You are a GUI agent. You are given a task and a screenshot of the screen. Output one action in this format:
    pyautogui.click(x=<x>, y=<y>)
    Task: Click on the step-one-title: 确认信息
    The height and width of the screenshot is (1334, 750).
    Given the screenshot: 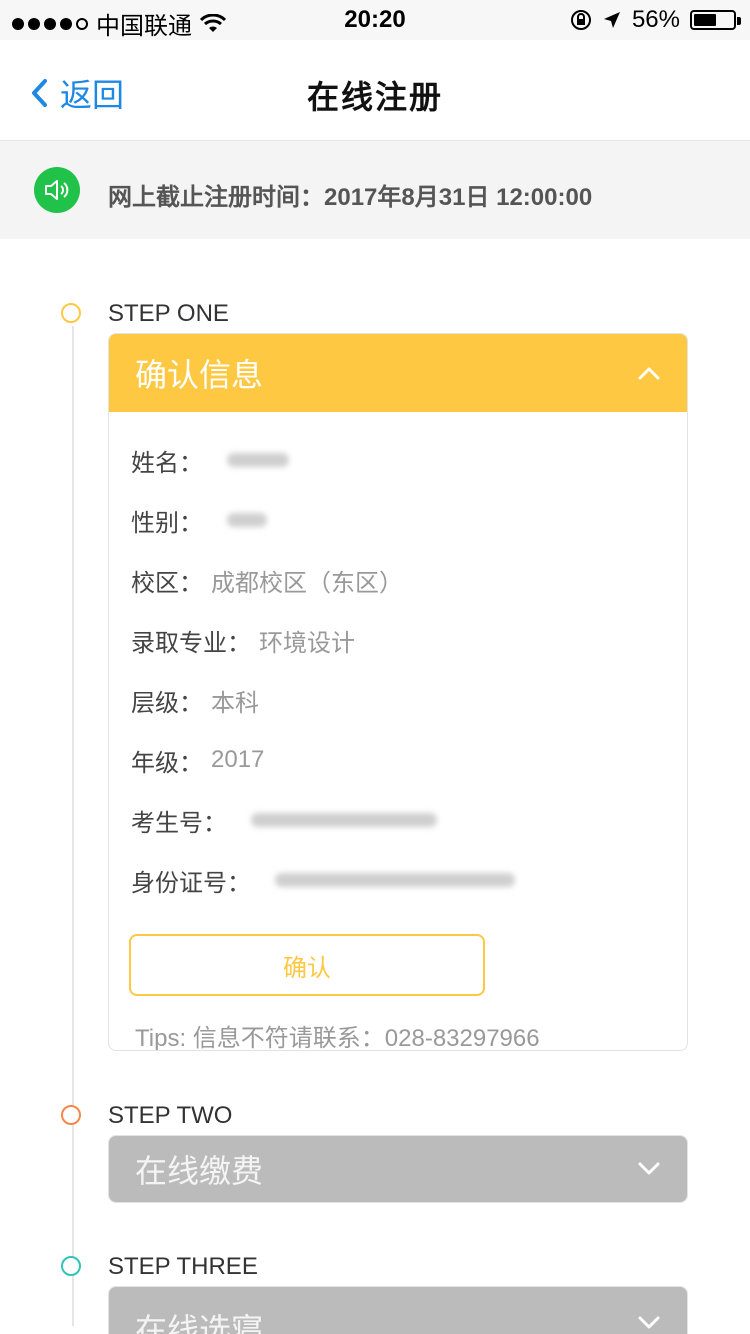 What is the action you would take?
    pyautogui.click(x=199, y=375)
    